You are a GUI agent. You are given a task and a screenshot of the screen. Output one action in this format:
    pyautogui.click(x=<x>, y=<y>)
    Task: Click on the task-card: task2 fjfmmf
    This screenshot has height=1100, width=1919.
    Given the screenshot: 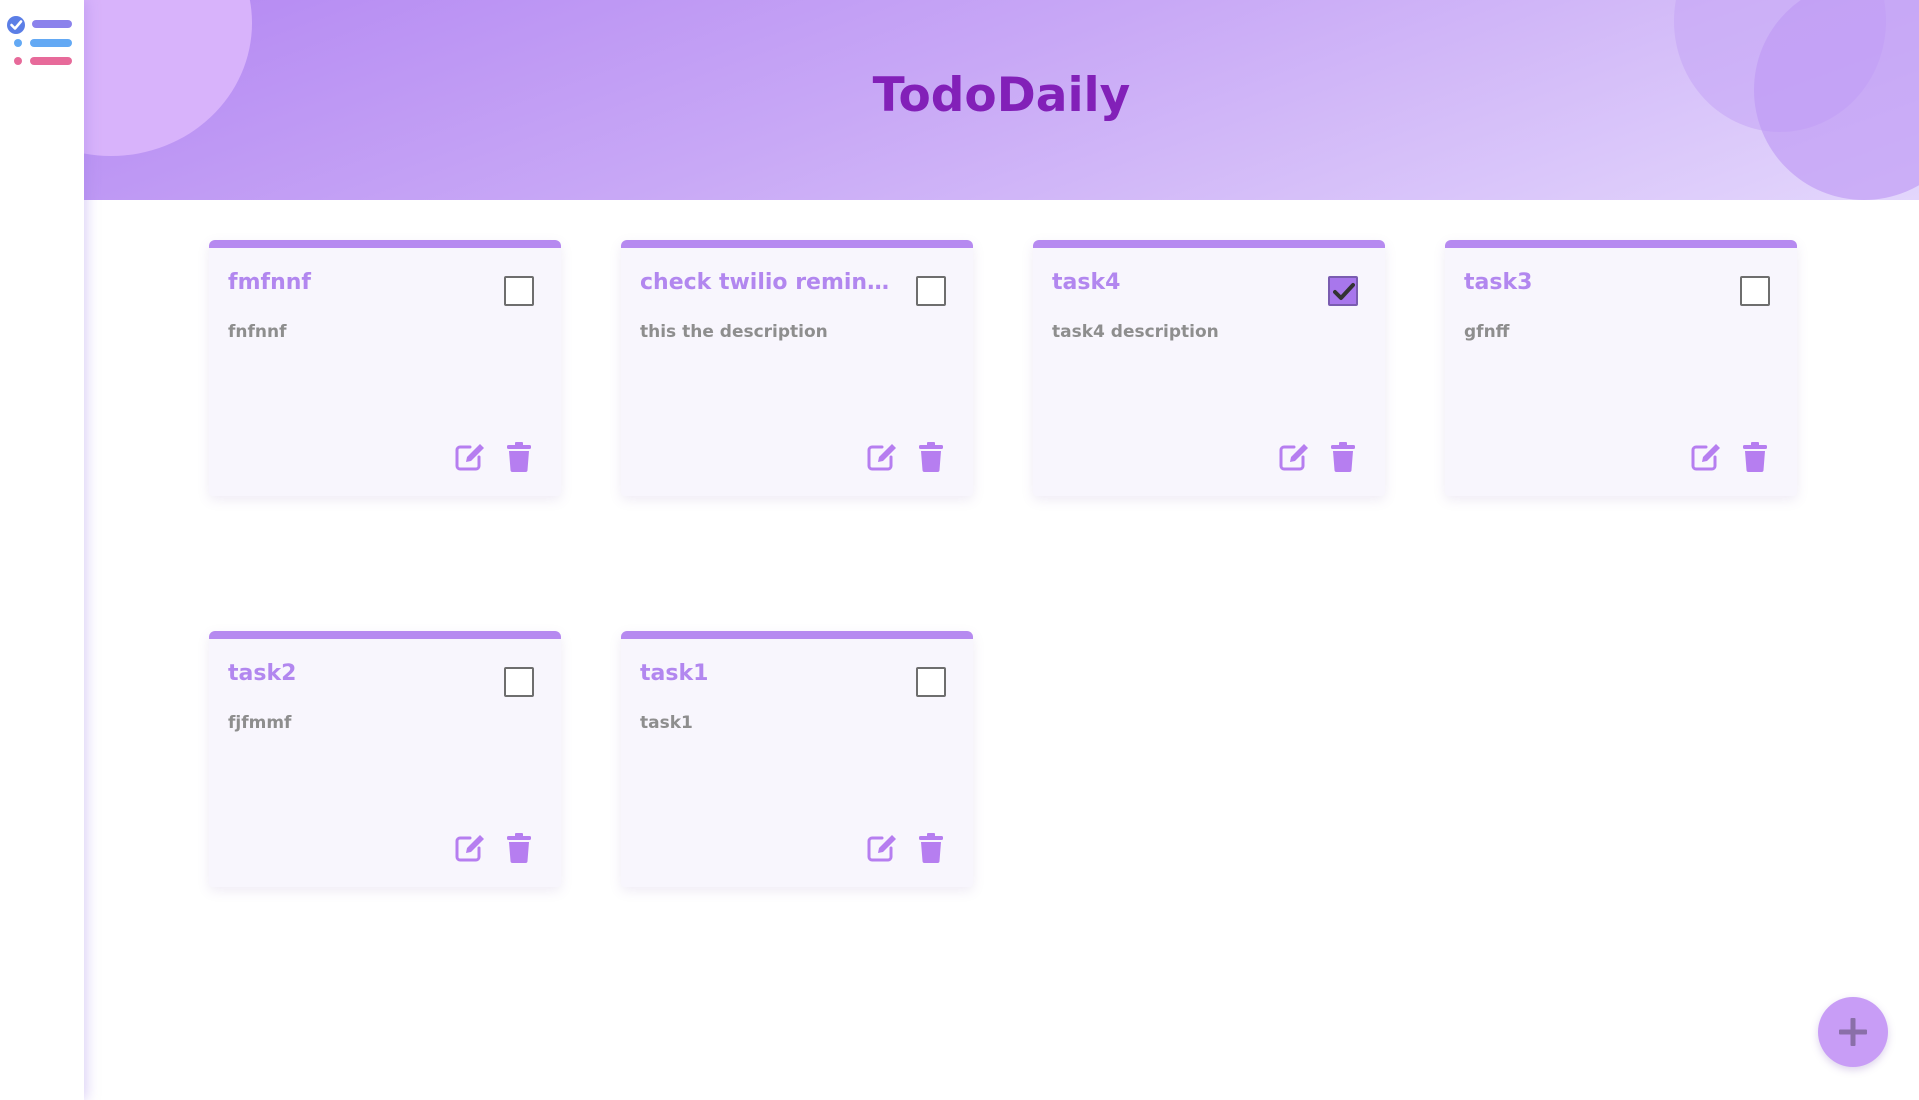 What is the action you would take?
    pyautogui.click(x=385, y=759)
    